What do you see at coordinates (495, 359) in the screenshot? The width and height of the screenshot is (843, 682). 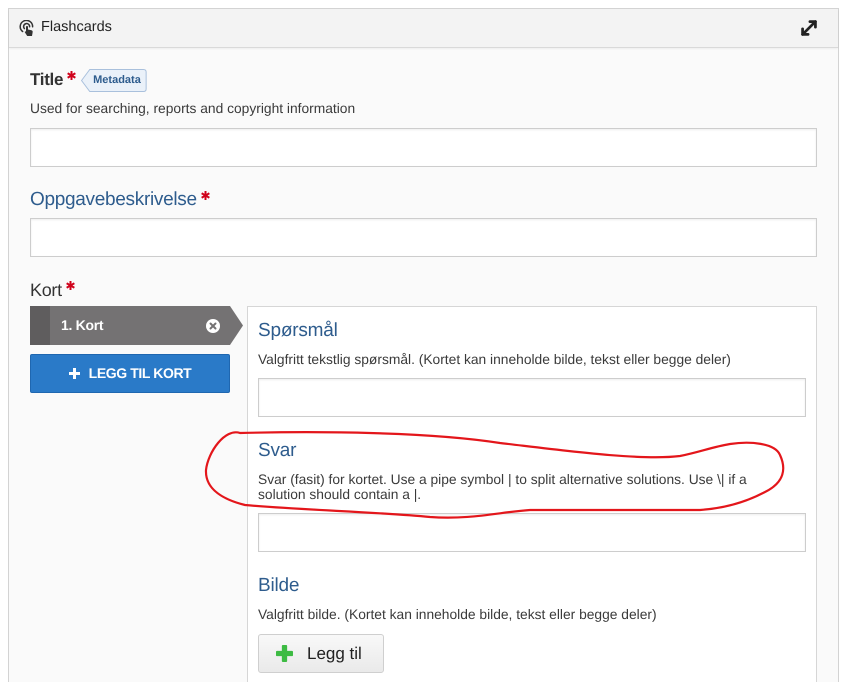 I see `section-description: Valgfritt tekstlig spørsmål. (Kortet kan inneholde bilde, tekst eller begge deler)` at bounding box center [495, 359].